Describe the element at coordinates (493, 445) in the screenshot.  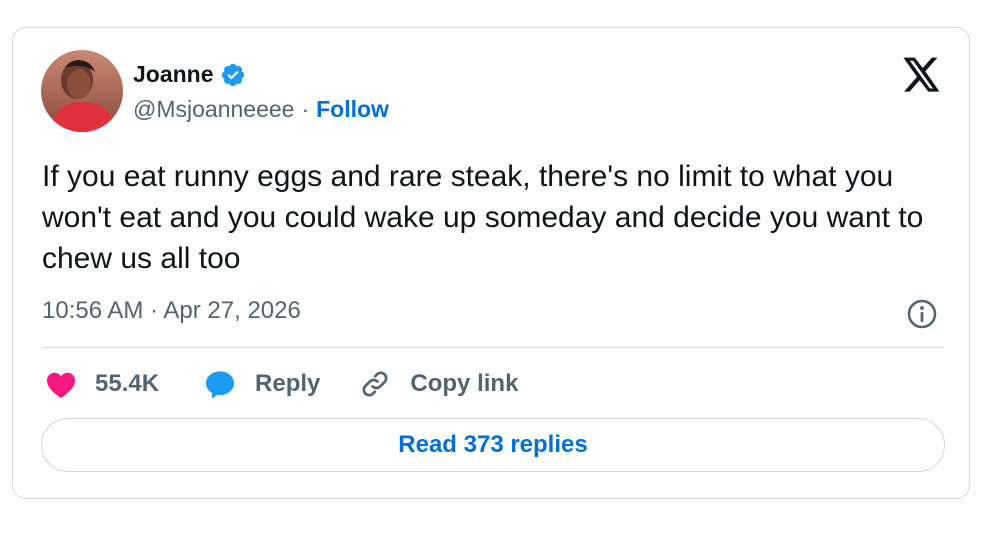
I see `read-replies-button: Read 373 replies` at that location.